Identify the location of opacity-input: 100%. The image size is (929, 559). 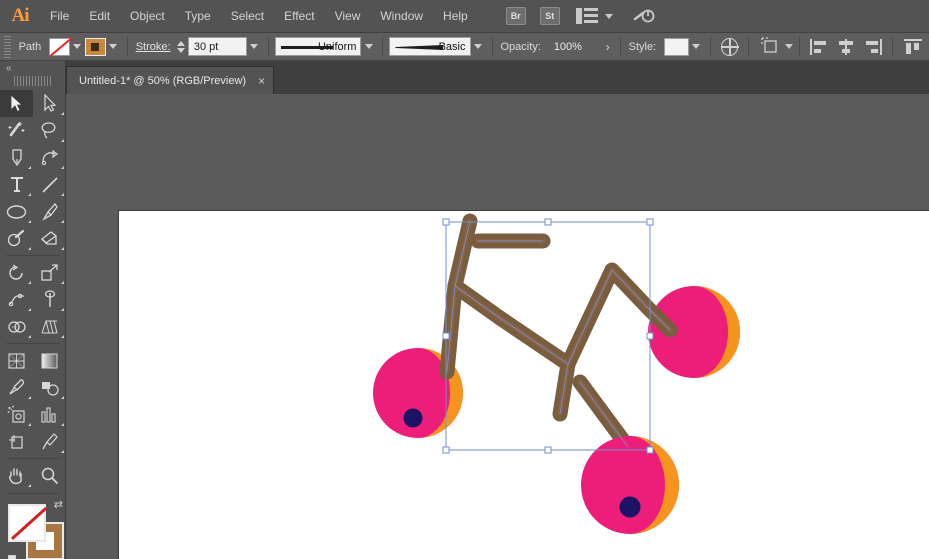
(575, 46).